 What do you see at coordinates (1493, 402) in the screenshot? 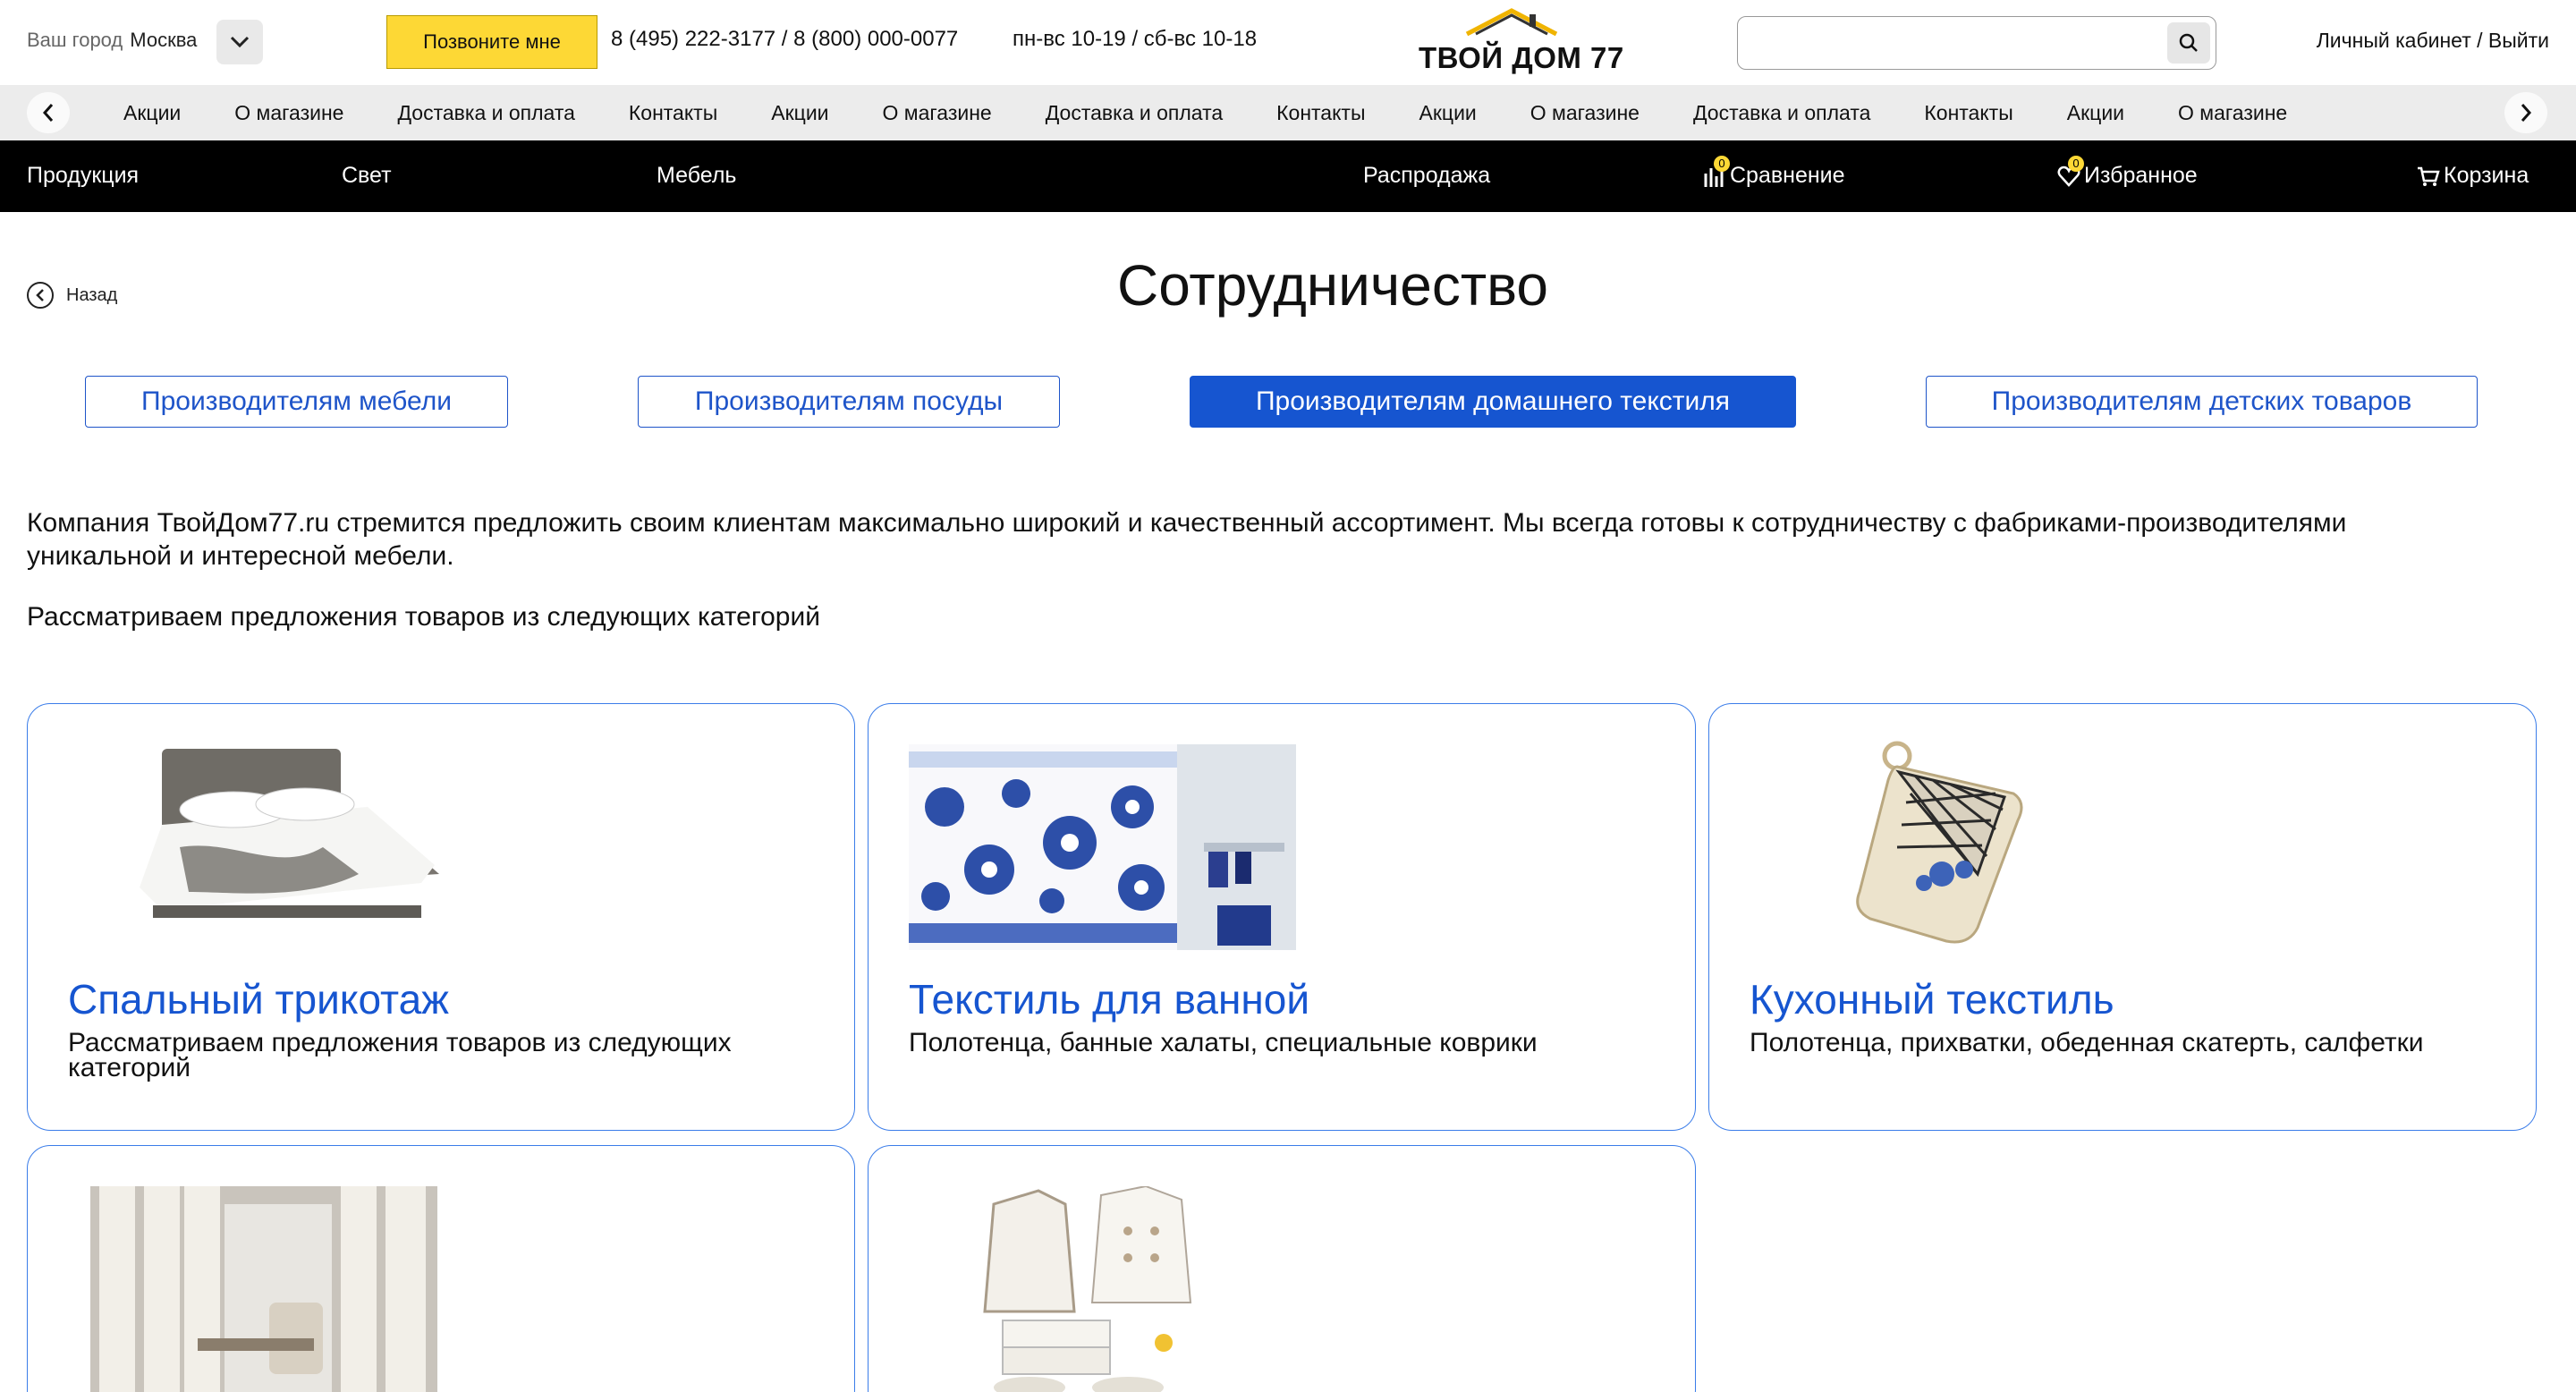
I see `tab-home-textile-makers: Производителям домашнего текстиля` at bounding box center [1493, 402].